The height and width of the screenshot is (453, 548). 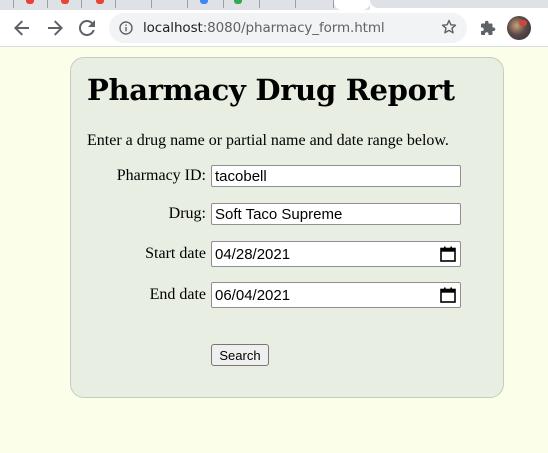 What do you see at coordinates (271, 90) in the screenshot?
I see `page-title: Pharmacy Drug Report` at bounding box center [271, 90].